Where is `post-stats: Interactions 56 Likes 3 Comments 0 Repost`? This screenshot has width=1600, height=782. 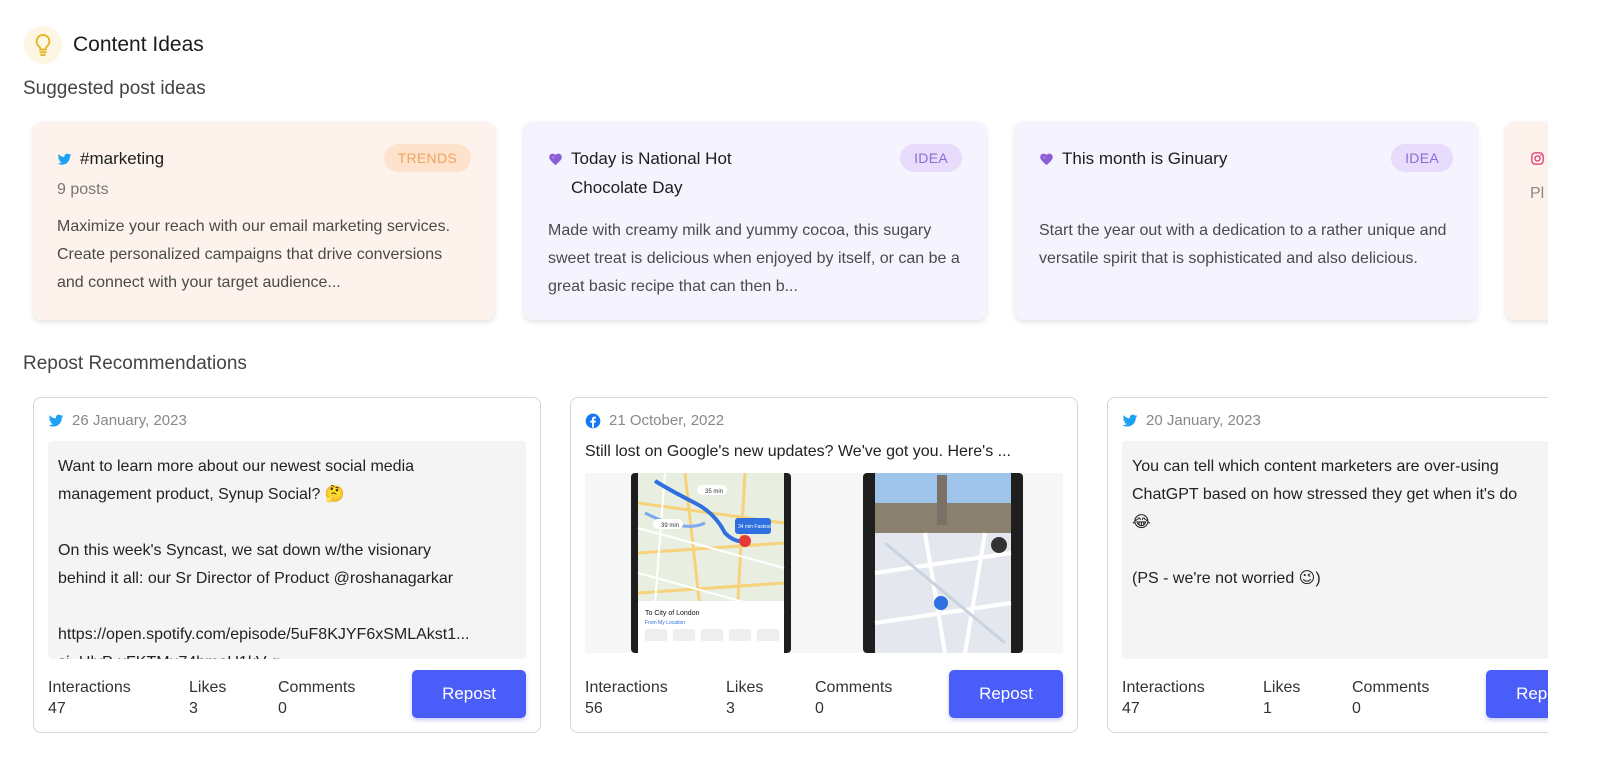 post-stats: Interactions 56 Likes 3 Comments 0 Repost is located at coordinates (824, 694).